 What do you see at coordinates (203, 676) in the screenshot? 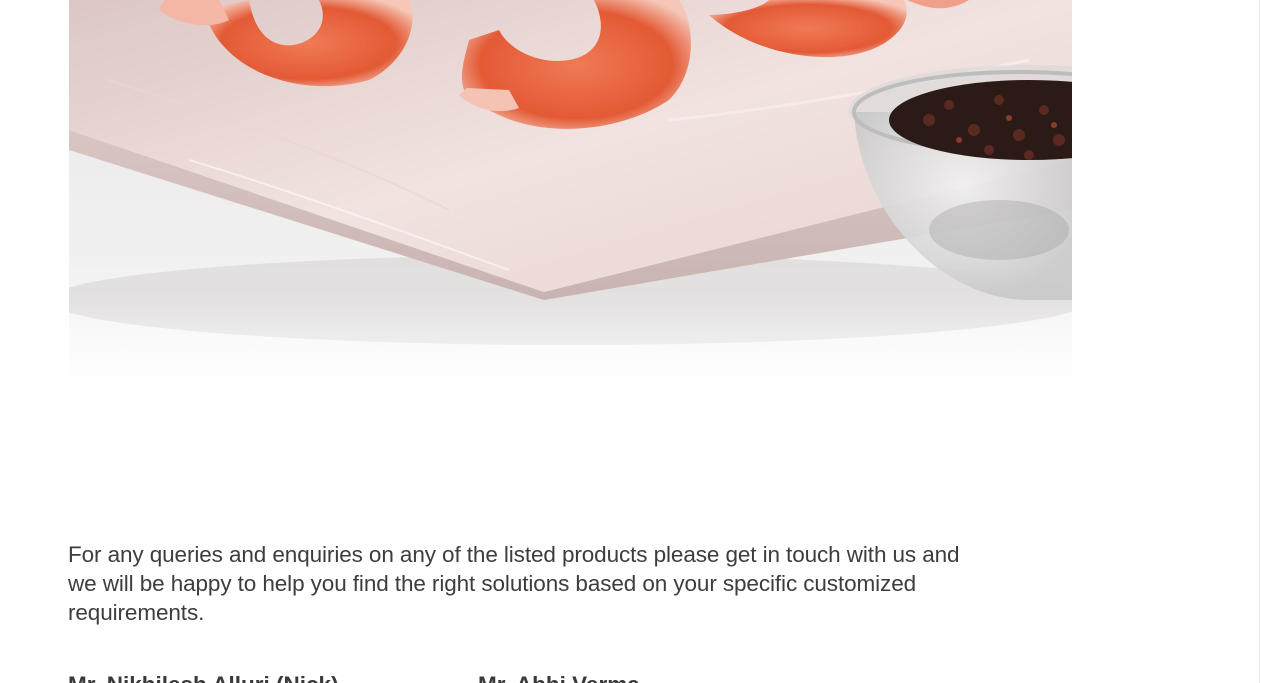
I see `contact-name-nikhilesh: Mr. Nikhilesh Alluri (Nick)` at bounding box center [203, 676].